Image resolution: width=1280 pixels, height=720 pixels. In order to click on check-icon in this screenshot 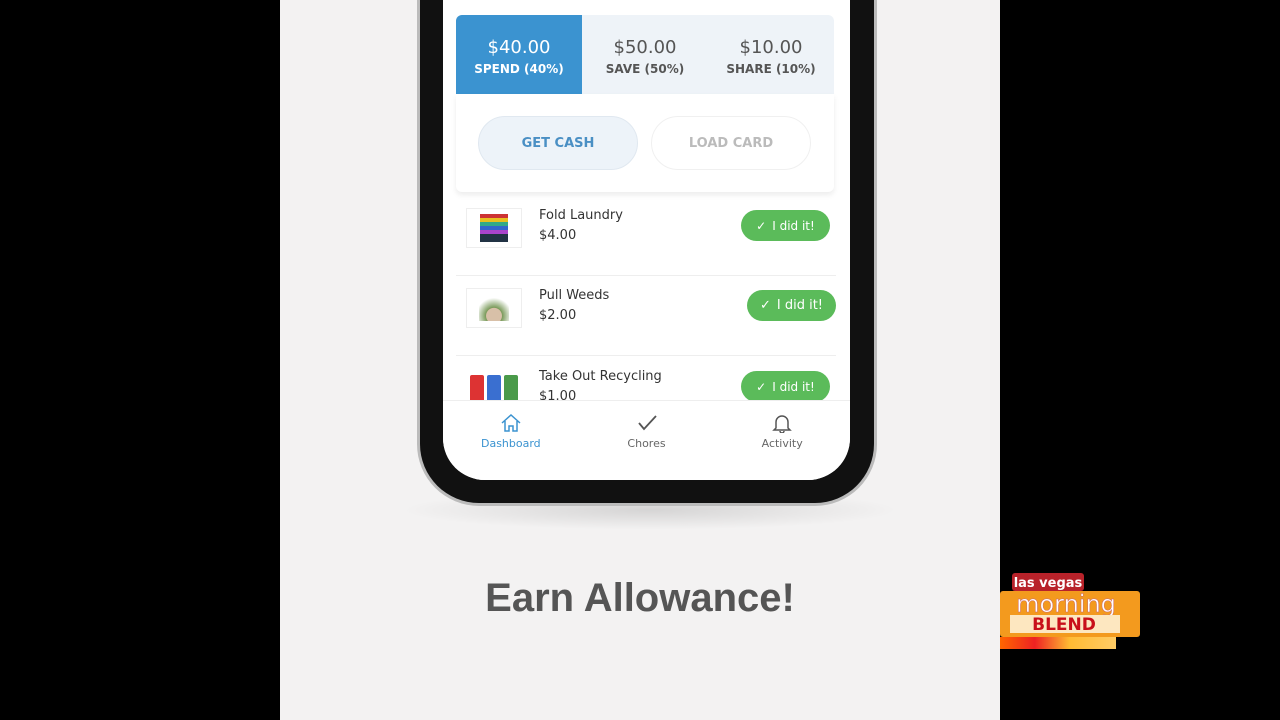, I will do `click(647, 423)`.